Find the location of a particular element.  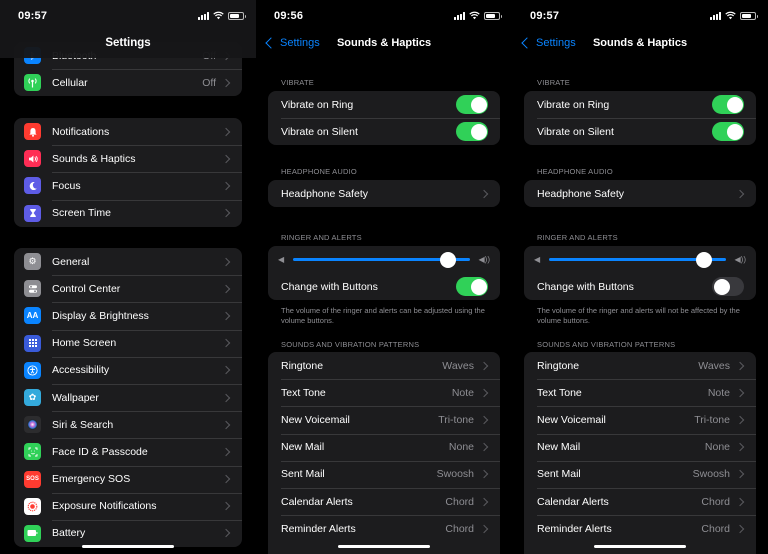

wifi-icon is located at coordinates (474, 15).